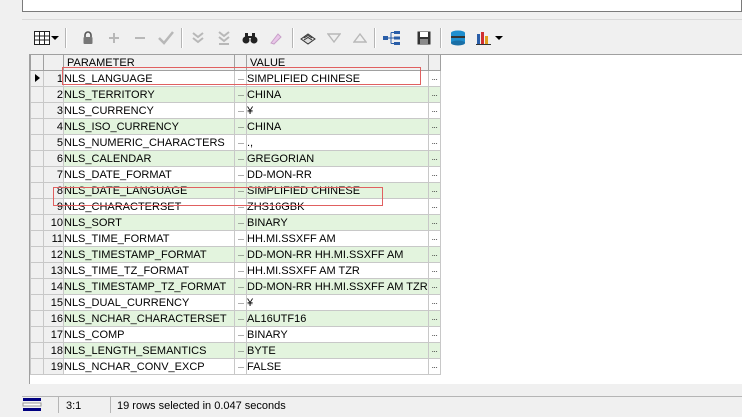  Describe the element at coordinates (149, 238) in the screenshot. I see `cell-parameter: NLS_TIME_FORMAT` at that location.